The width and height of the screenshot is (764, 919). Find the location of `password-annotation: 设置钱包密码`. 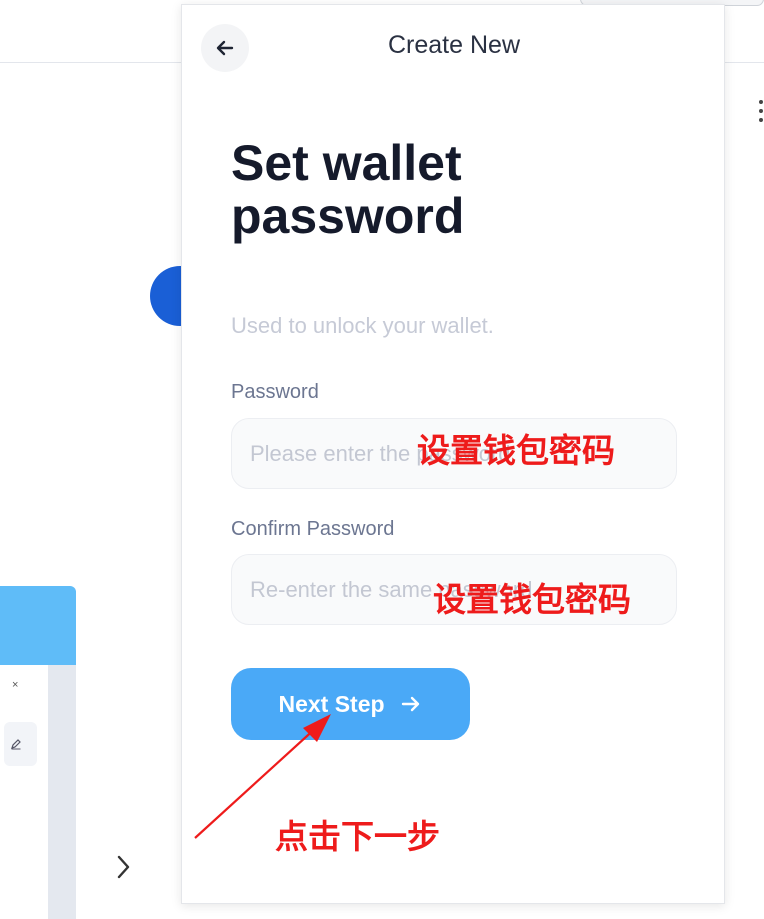

password-annotation: 设置钱包密码 is located at coordinates (516, 450).